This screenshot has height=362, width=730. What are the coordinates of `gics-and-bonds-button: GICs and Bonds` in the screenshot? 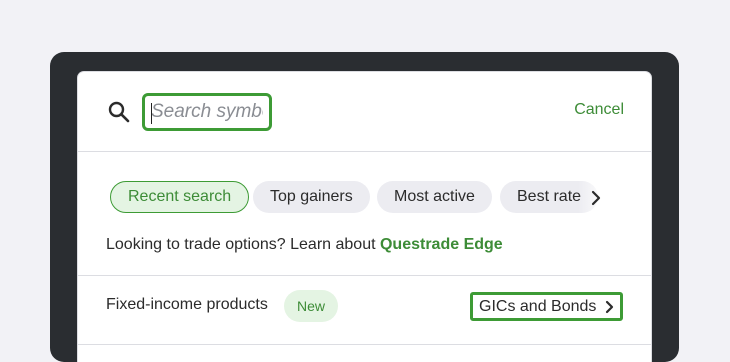 It's located at (546, 306).